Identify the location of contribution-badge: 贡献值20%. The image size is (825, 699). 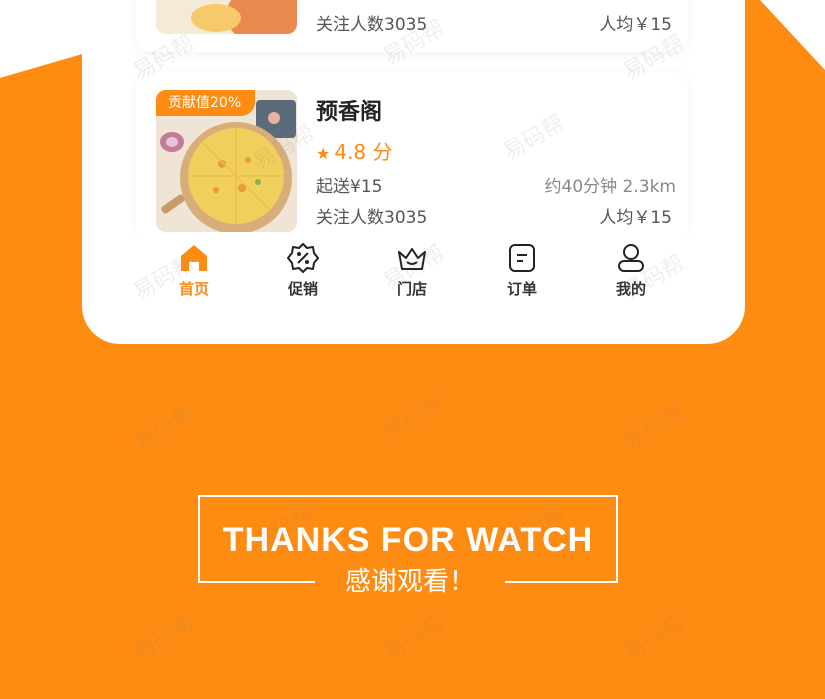
(206, 103).